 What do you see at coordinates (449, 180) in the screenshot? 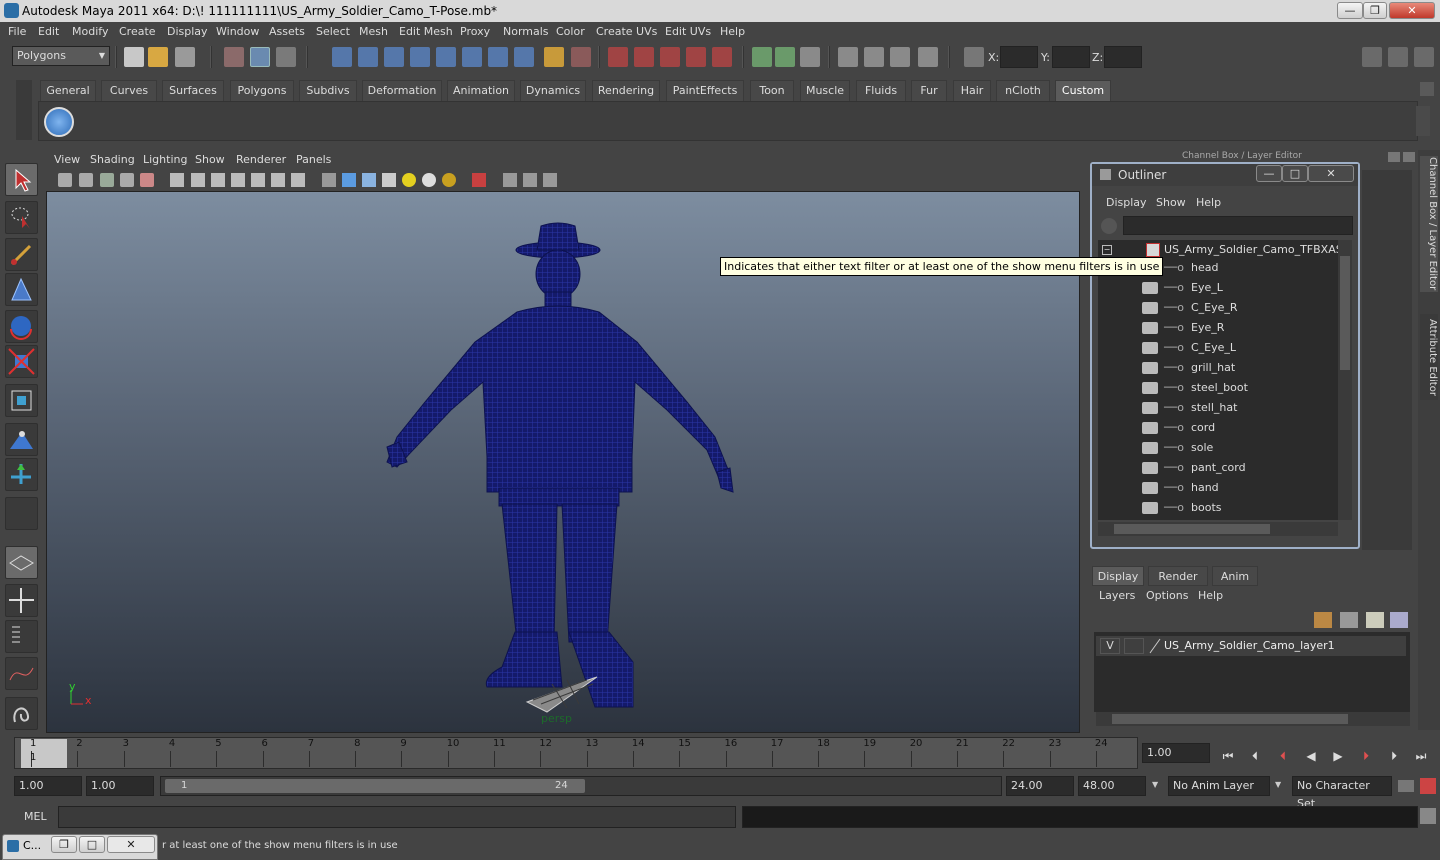
I see `shadows-icon` at bounding box center [449, 180].